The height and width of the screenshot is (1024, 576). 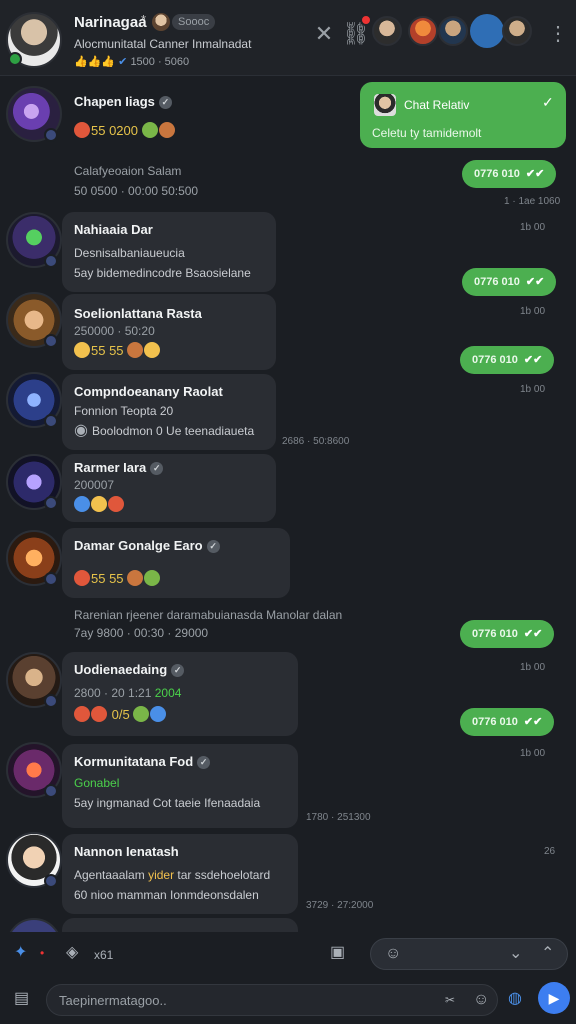 What do you see at coordinates (554, 998) in the screenshot?
I see `send-button: ▶` at bounding box center [554, 998].